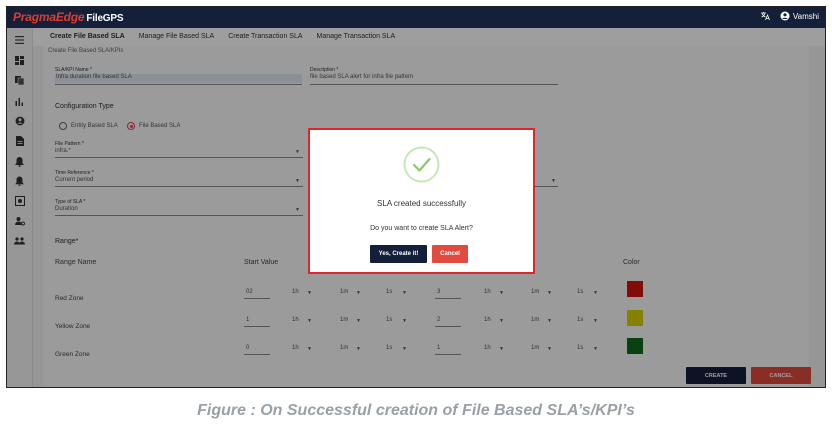  What do you see at coordinates (421, 164) in the screenshot?
I see `success-check-icon` at bounding box center [421, 164].